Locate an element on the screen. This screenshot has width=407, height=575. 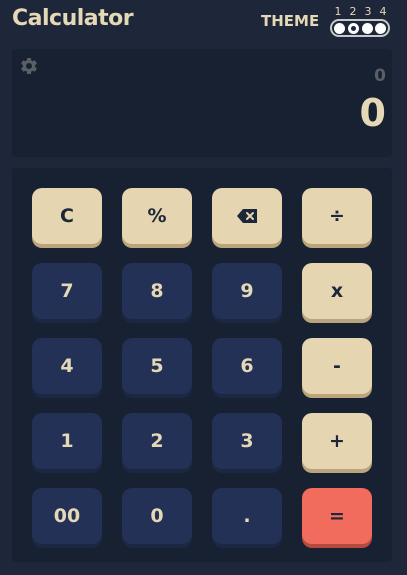
digit-6-button: 6 is located at coordinates (247, 366).